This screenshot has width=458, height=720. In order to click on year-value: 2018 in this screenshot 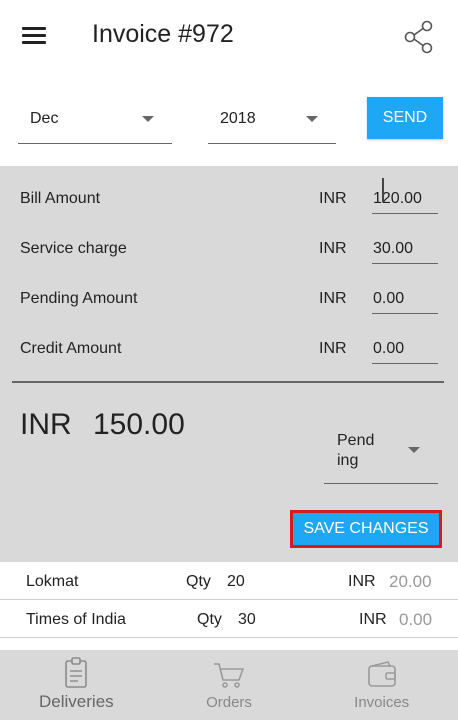, I will do `click(238, 118)`.